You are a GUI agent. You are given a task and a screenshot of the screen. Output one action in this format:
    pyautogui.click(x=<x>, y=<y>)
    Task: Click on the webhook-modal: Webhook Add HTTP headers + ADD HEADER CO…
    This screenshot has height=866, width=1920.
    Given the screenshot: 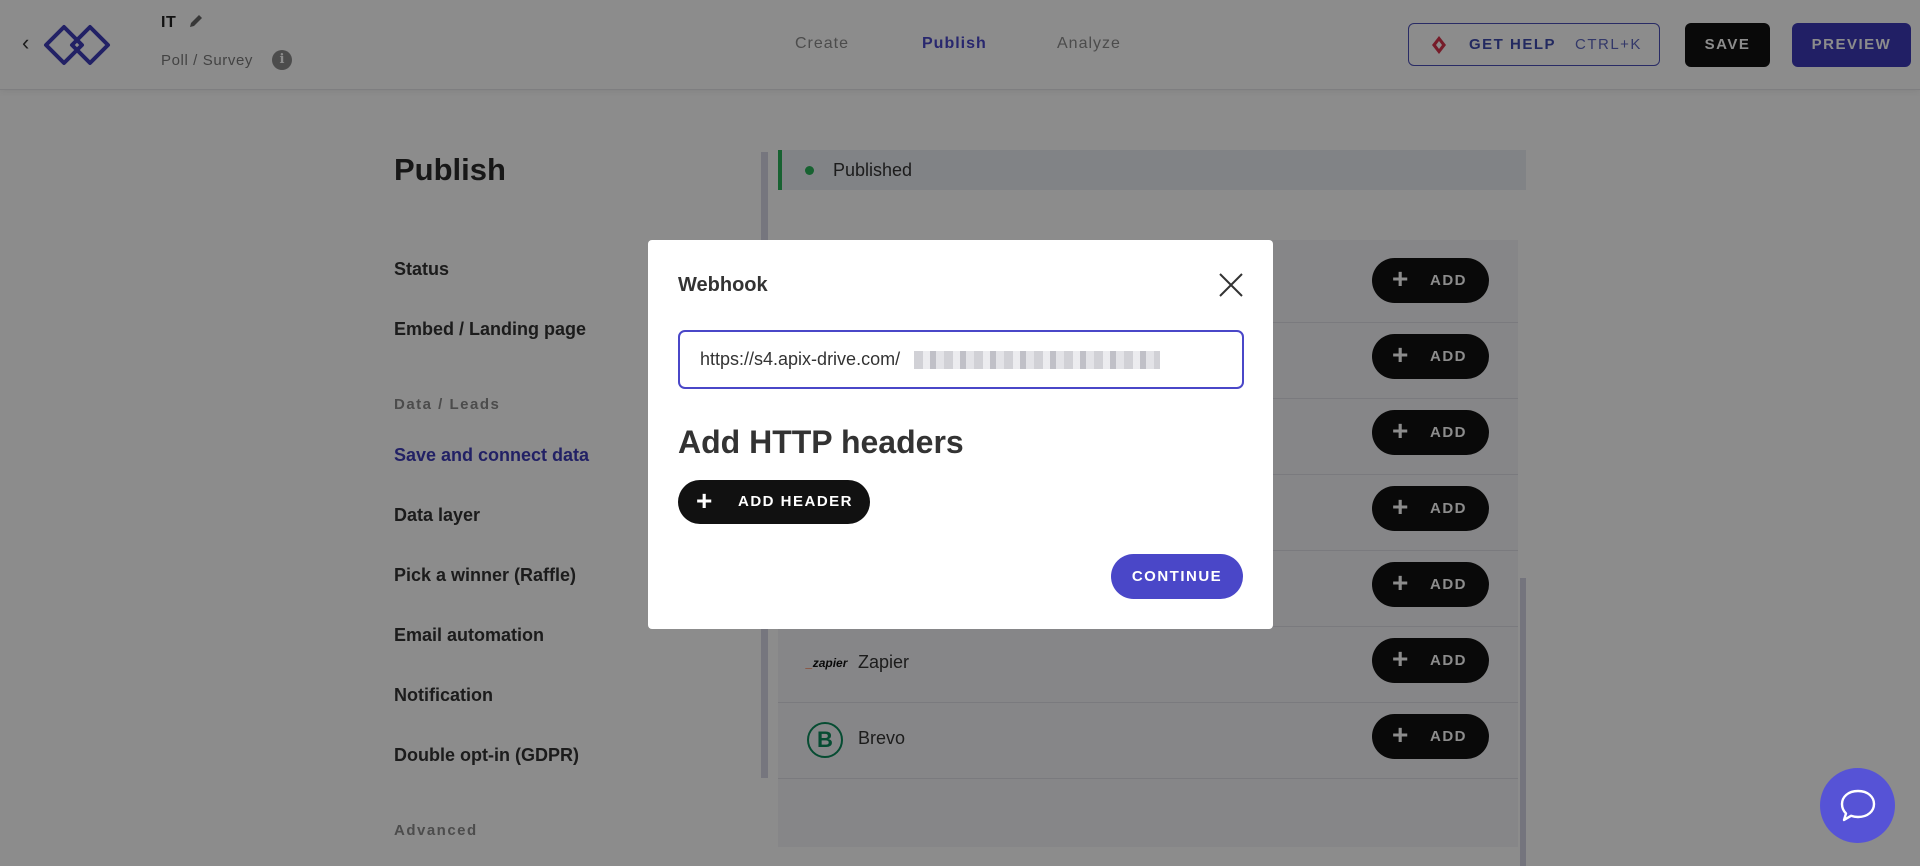 What is the action you would take?
    pyautogui.click(x=960, y=434)
    